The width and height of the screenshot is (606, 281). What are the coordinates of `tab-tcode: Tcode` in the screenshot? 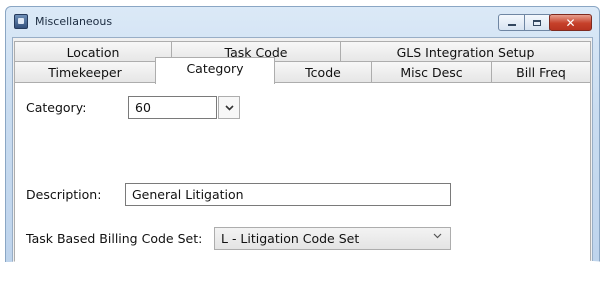 It's located at (323, 71).